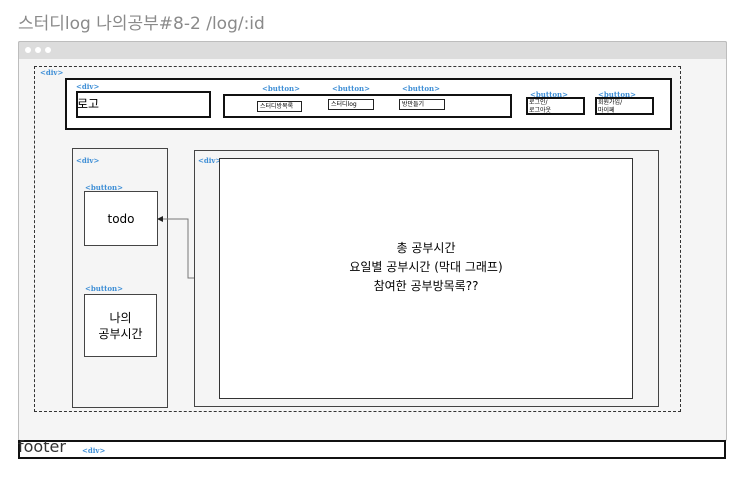 The height and width of the screenshot is (477, 748). Describe the element at coordinates (422, 104) in the screenshot. I see `create-room-button: 방만들기` at that location.